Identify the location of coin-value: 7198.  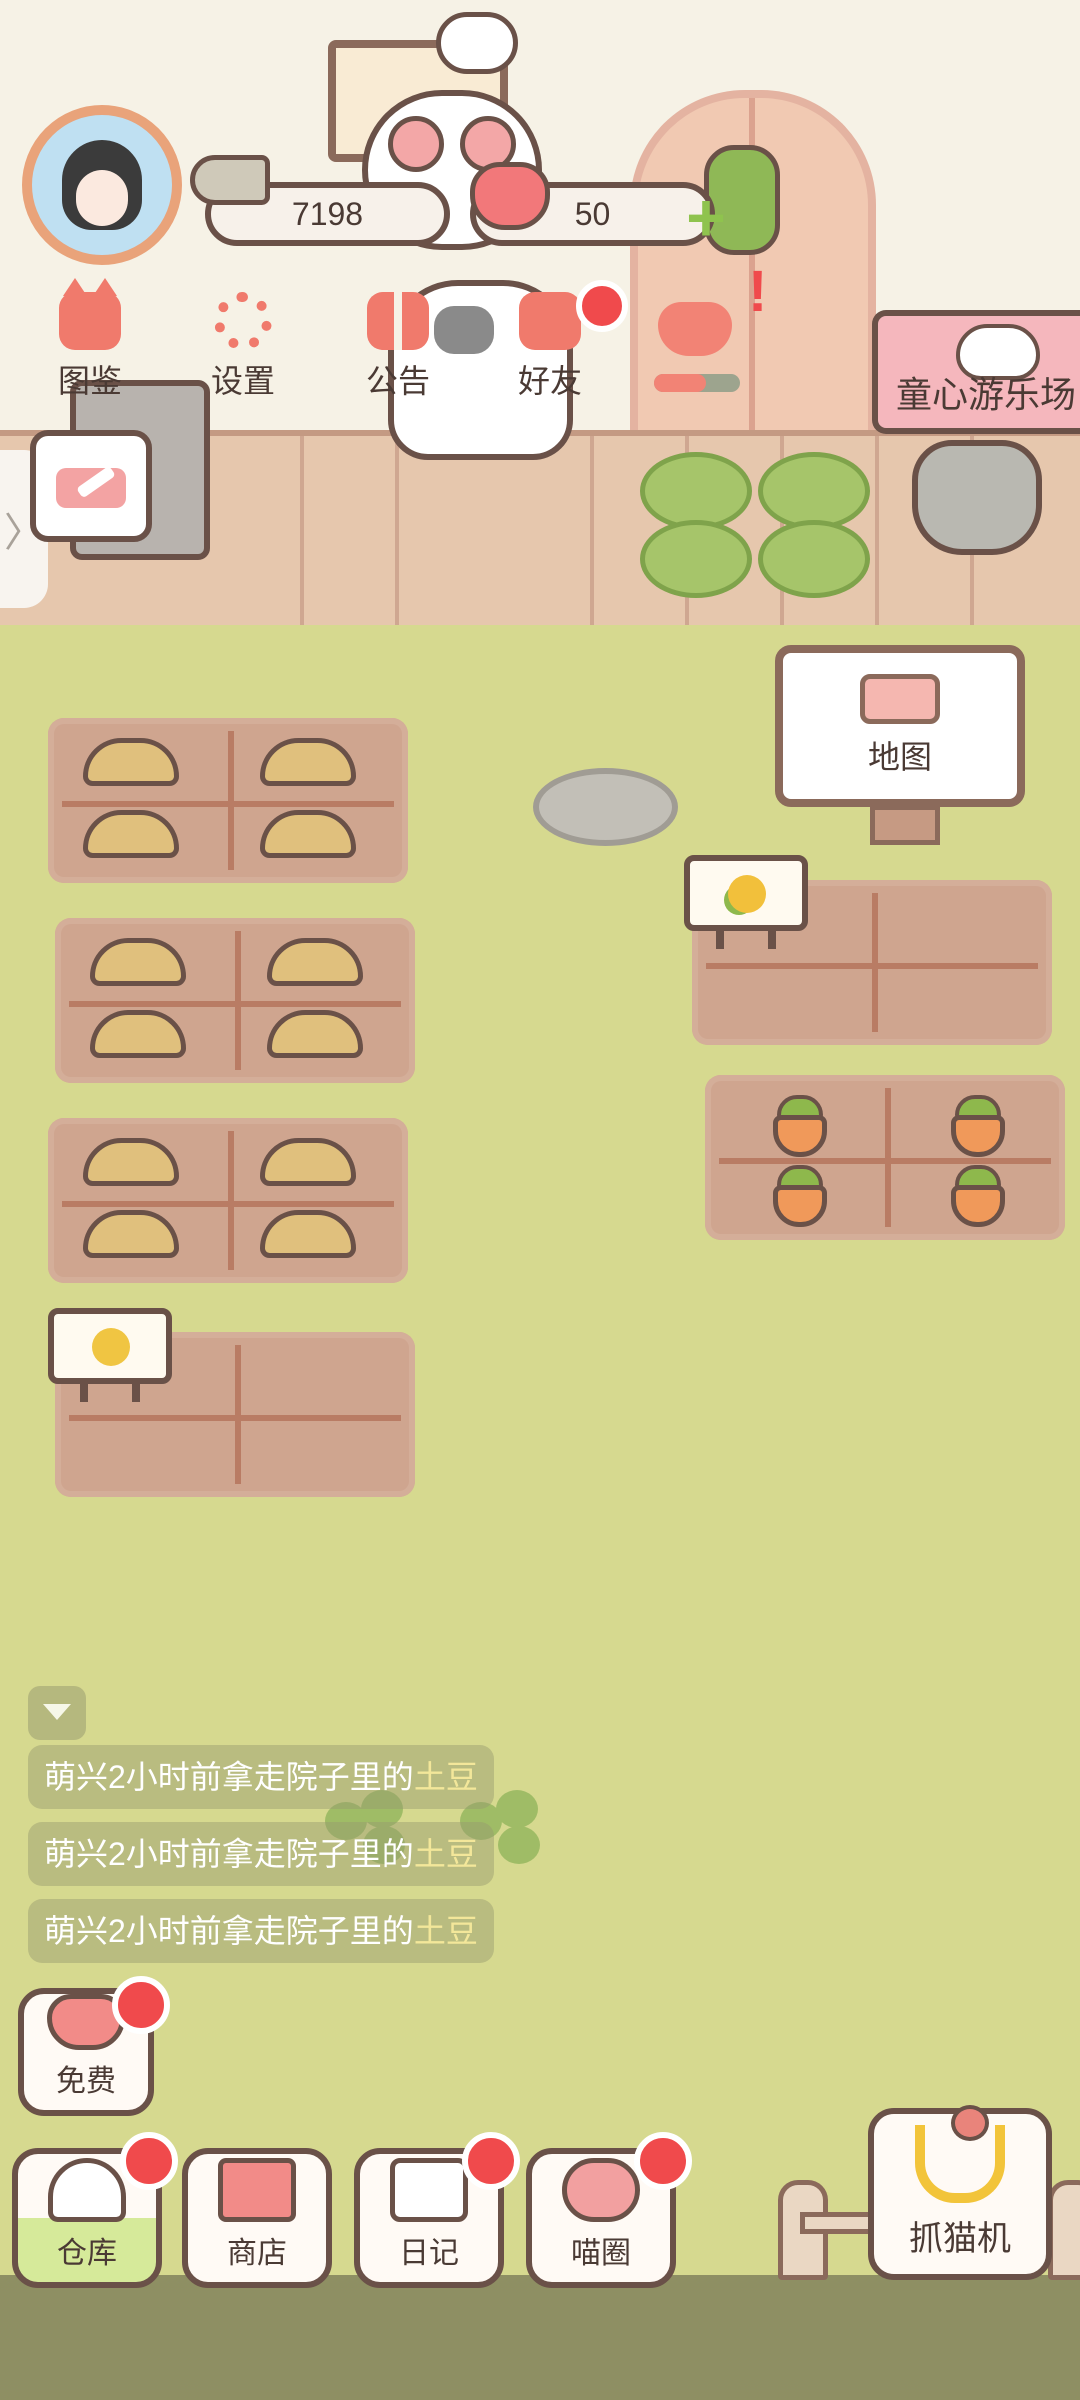
(327, 213).